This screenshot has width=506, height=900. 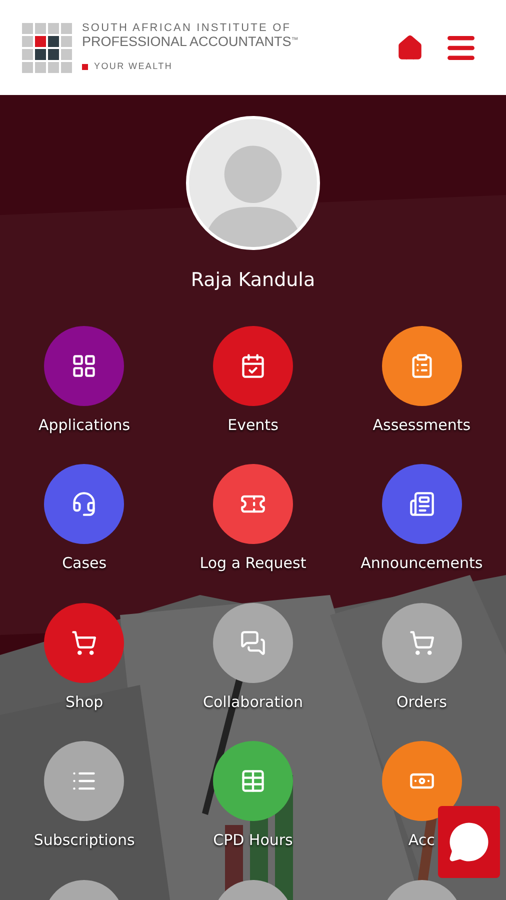 I want to click on home-button, so click(x=410, y=48).